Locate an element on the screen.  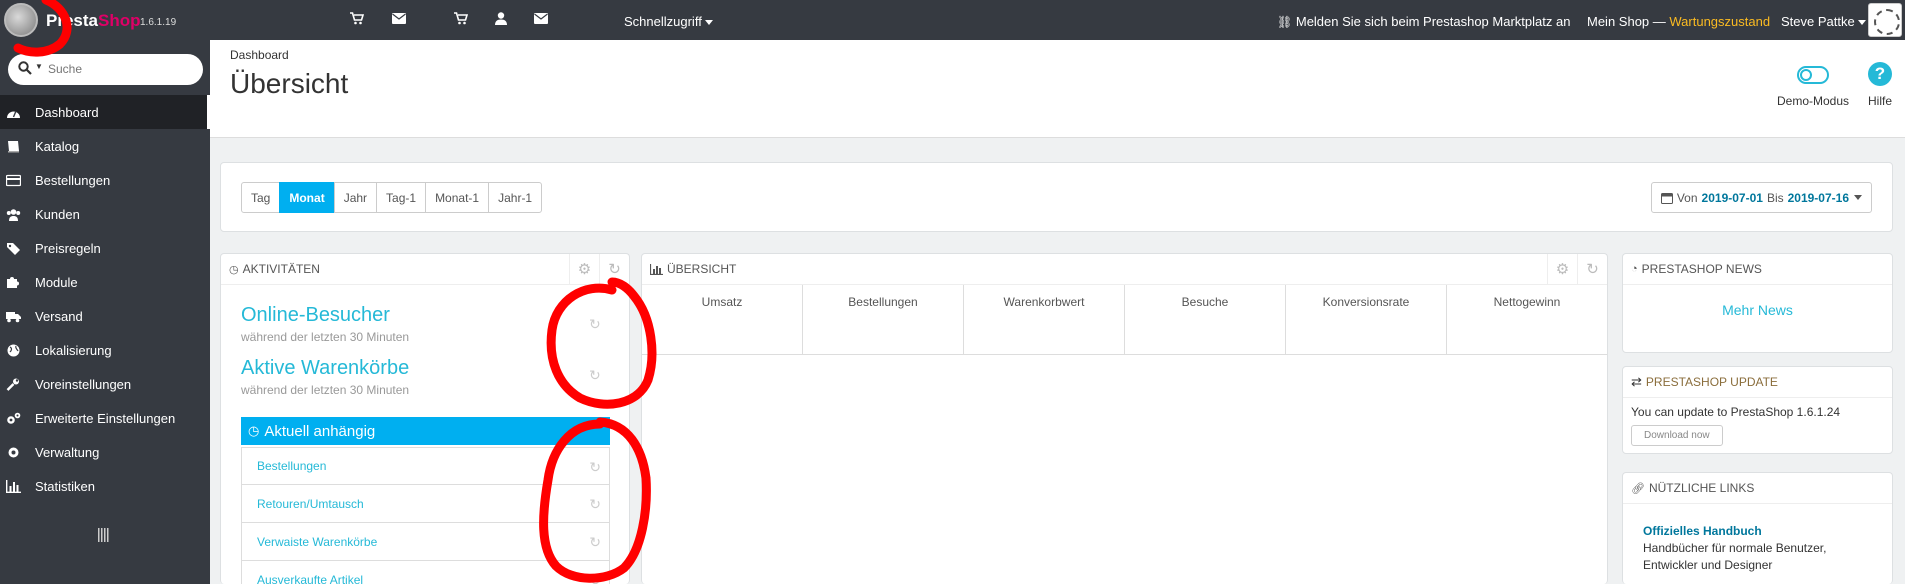
sidebar-item-label: Statistiken is located at coordinates (65, 486).